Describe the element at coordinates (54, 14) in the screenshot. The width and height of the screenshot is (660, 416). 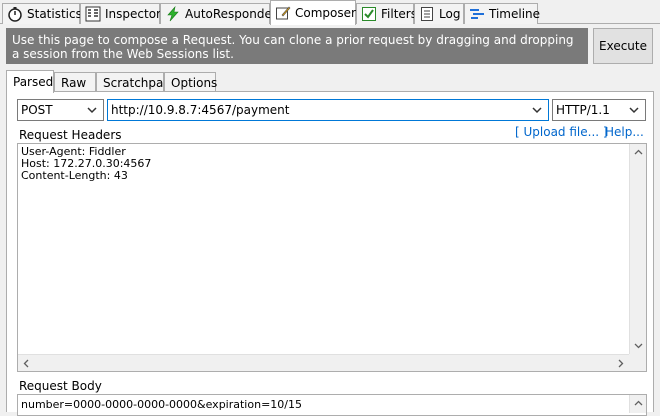
I see `tab-label: Statistics` at that location.